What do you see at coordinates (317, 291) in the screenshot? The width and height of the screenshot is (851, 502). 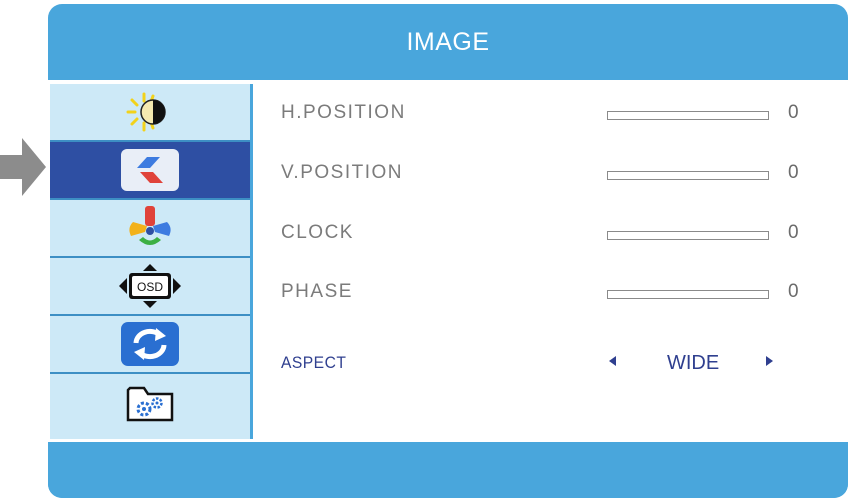 I see `setting-label: PHASE` at bounding box center [317, 291].